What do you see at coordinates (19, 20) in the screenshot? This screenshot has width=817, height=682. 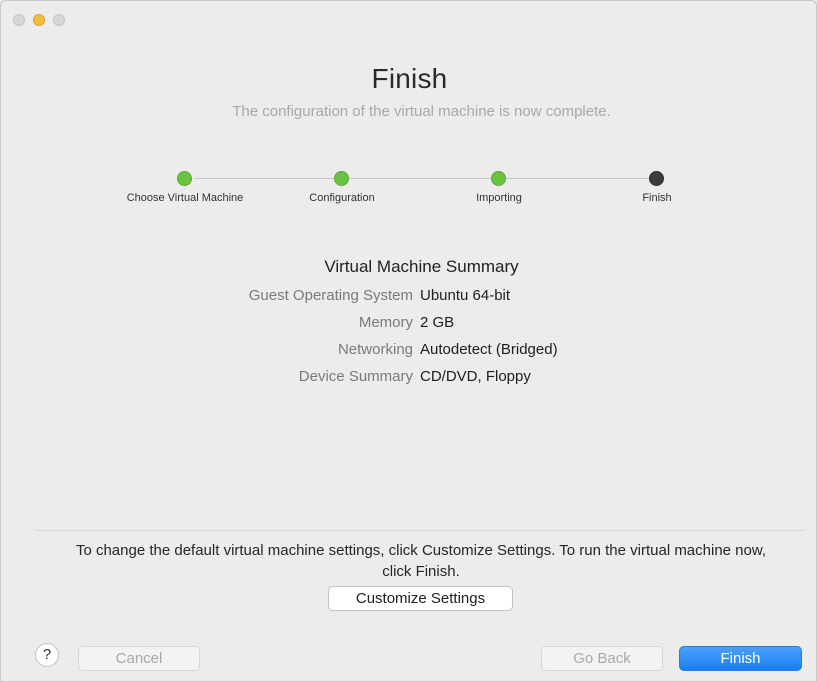 I see `close-window-button` at bounding box center [19, 20].